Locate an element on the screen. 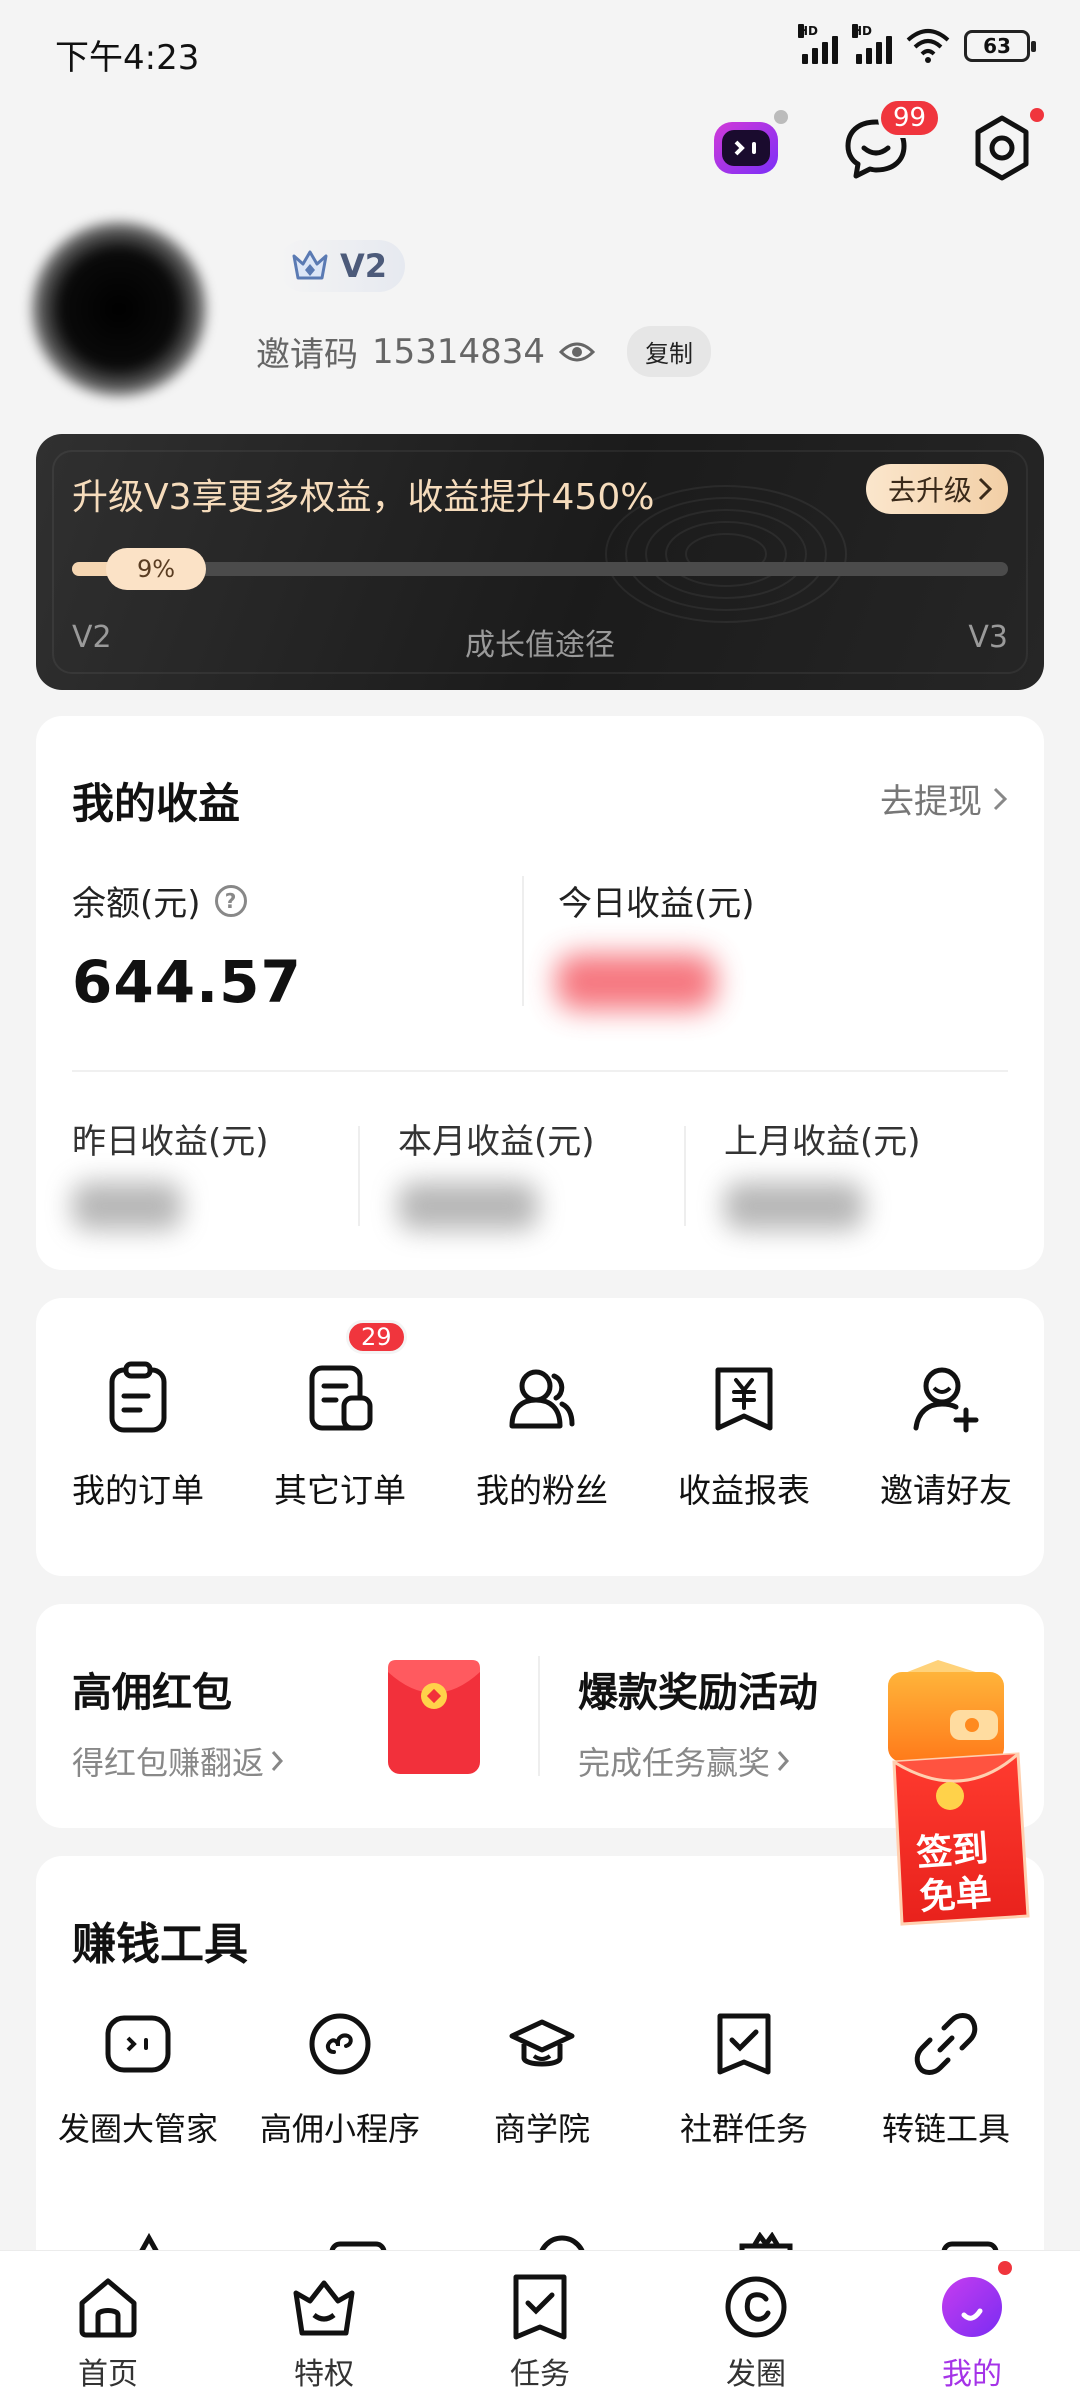  nav-tasks: 任务 is located at coordinates (540, 2332).